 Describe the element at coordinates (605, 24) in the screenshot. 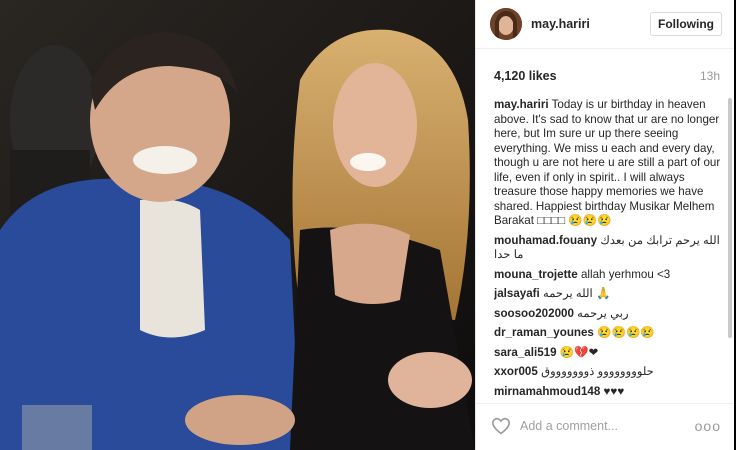

I see `post-header: may.hariri Following` at that location.